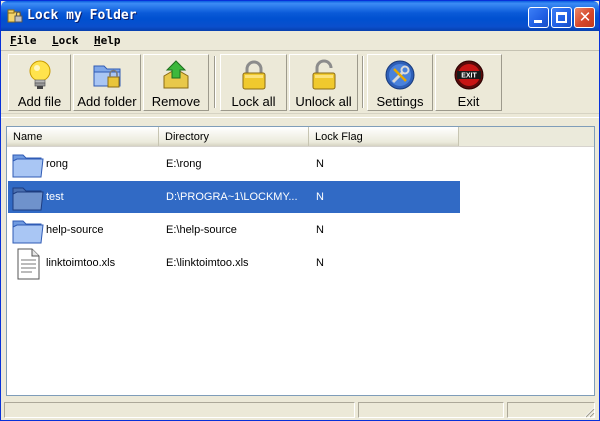  I want to click on lock-all-button: Lock all, so click(253, 82).